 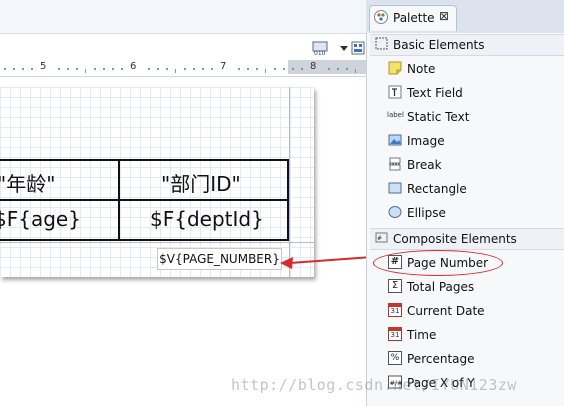 What do you see at coordinates (395, 212) in the screenshot?
I see `ellipse-icon` at bounding box center [395, 212].